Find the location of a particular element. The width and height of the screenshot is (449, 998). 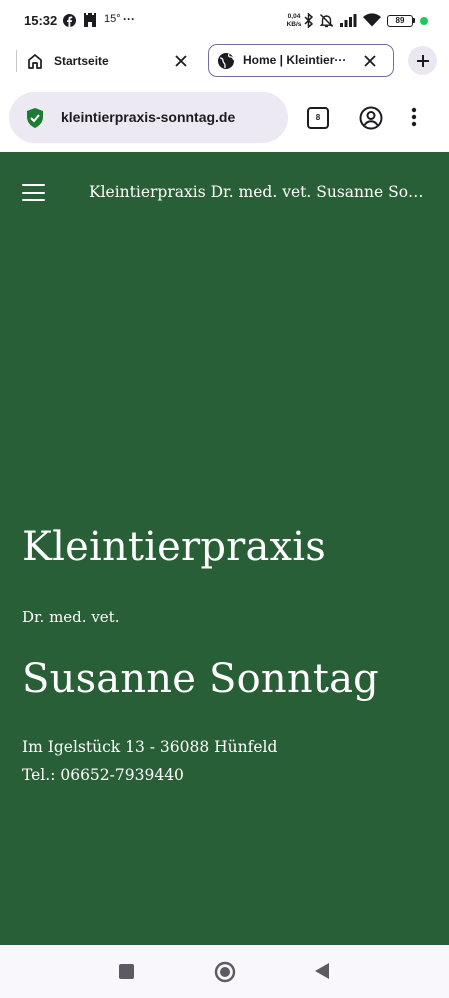

tab-strip: Startseite Home | Kleintier··· is located at coordinates (224, 61).